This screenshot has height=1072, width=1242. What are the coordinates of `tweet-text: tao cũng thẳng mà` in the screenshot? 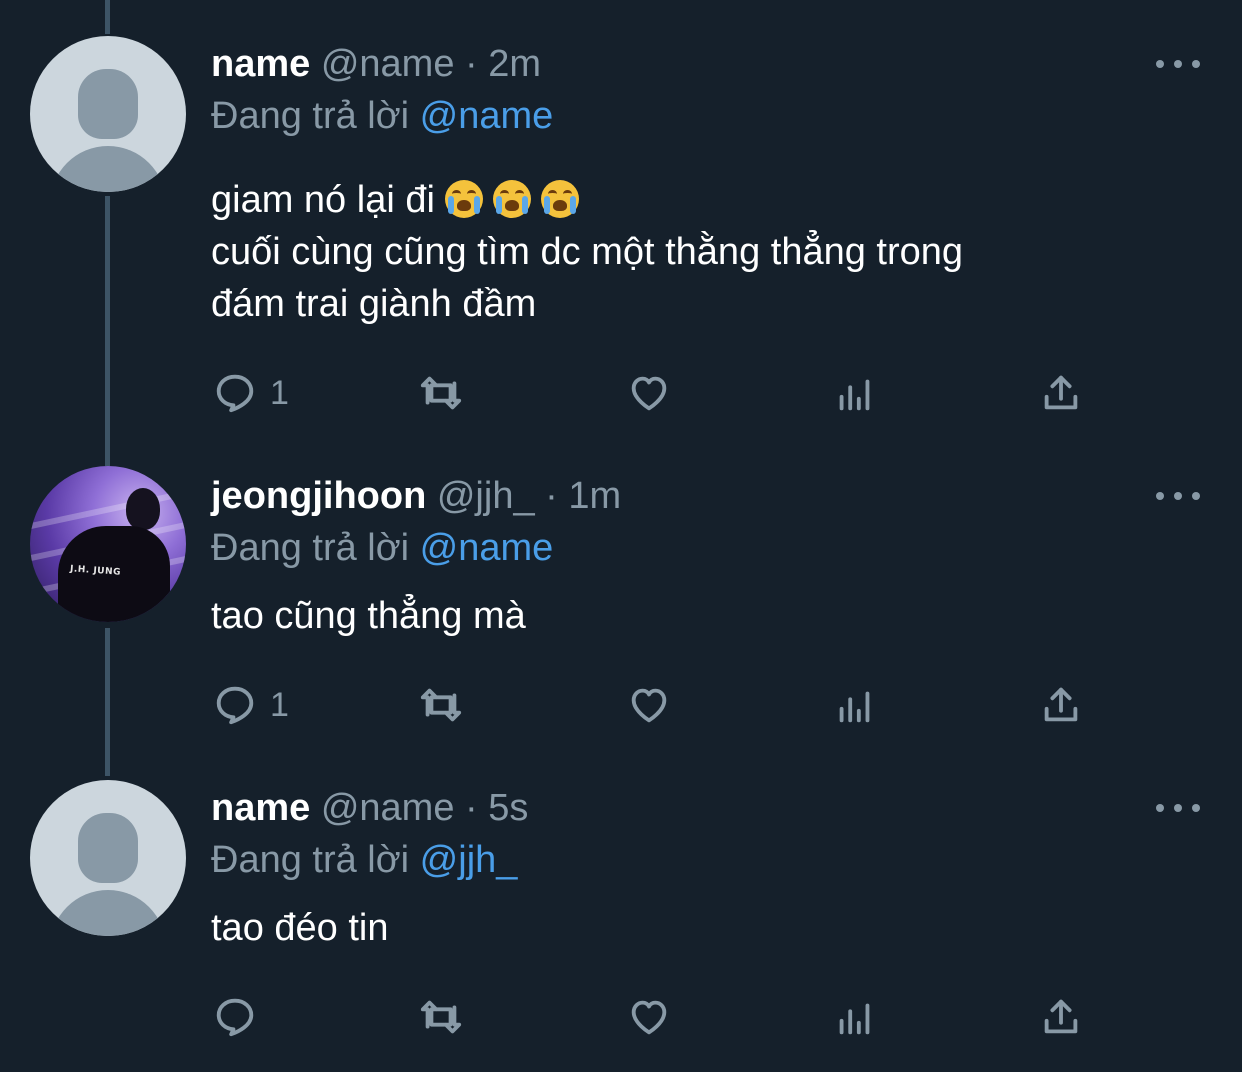 It's located at (701, 616).